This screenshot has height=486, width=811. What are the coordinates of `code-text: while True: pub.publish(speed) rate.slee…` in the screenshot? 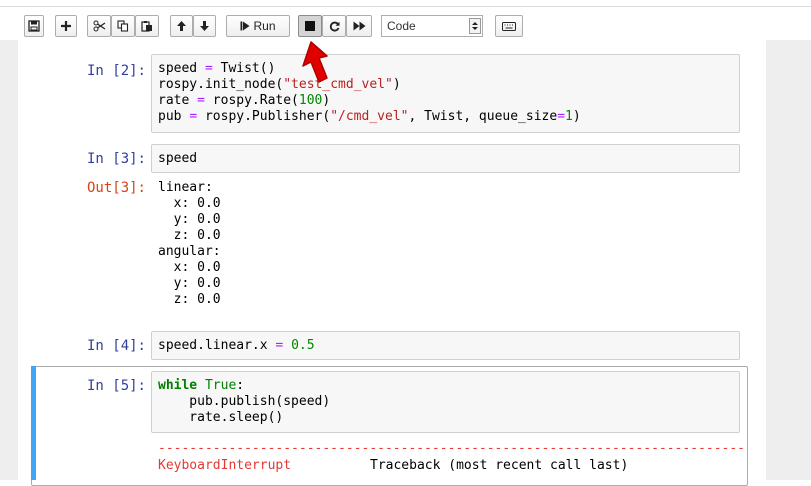 It's located at (244, 401).